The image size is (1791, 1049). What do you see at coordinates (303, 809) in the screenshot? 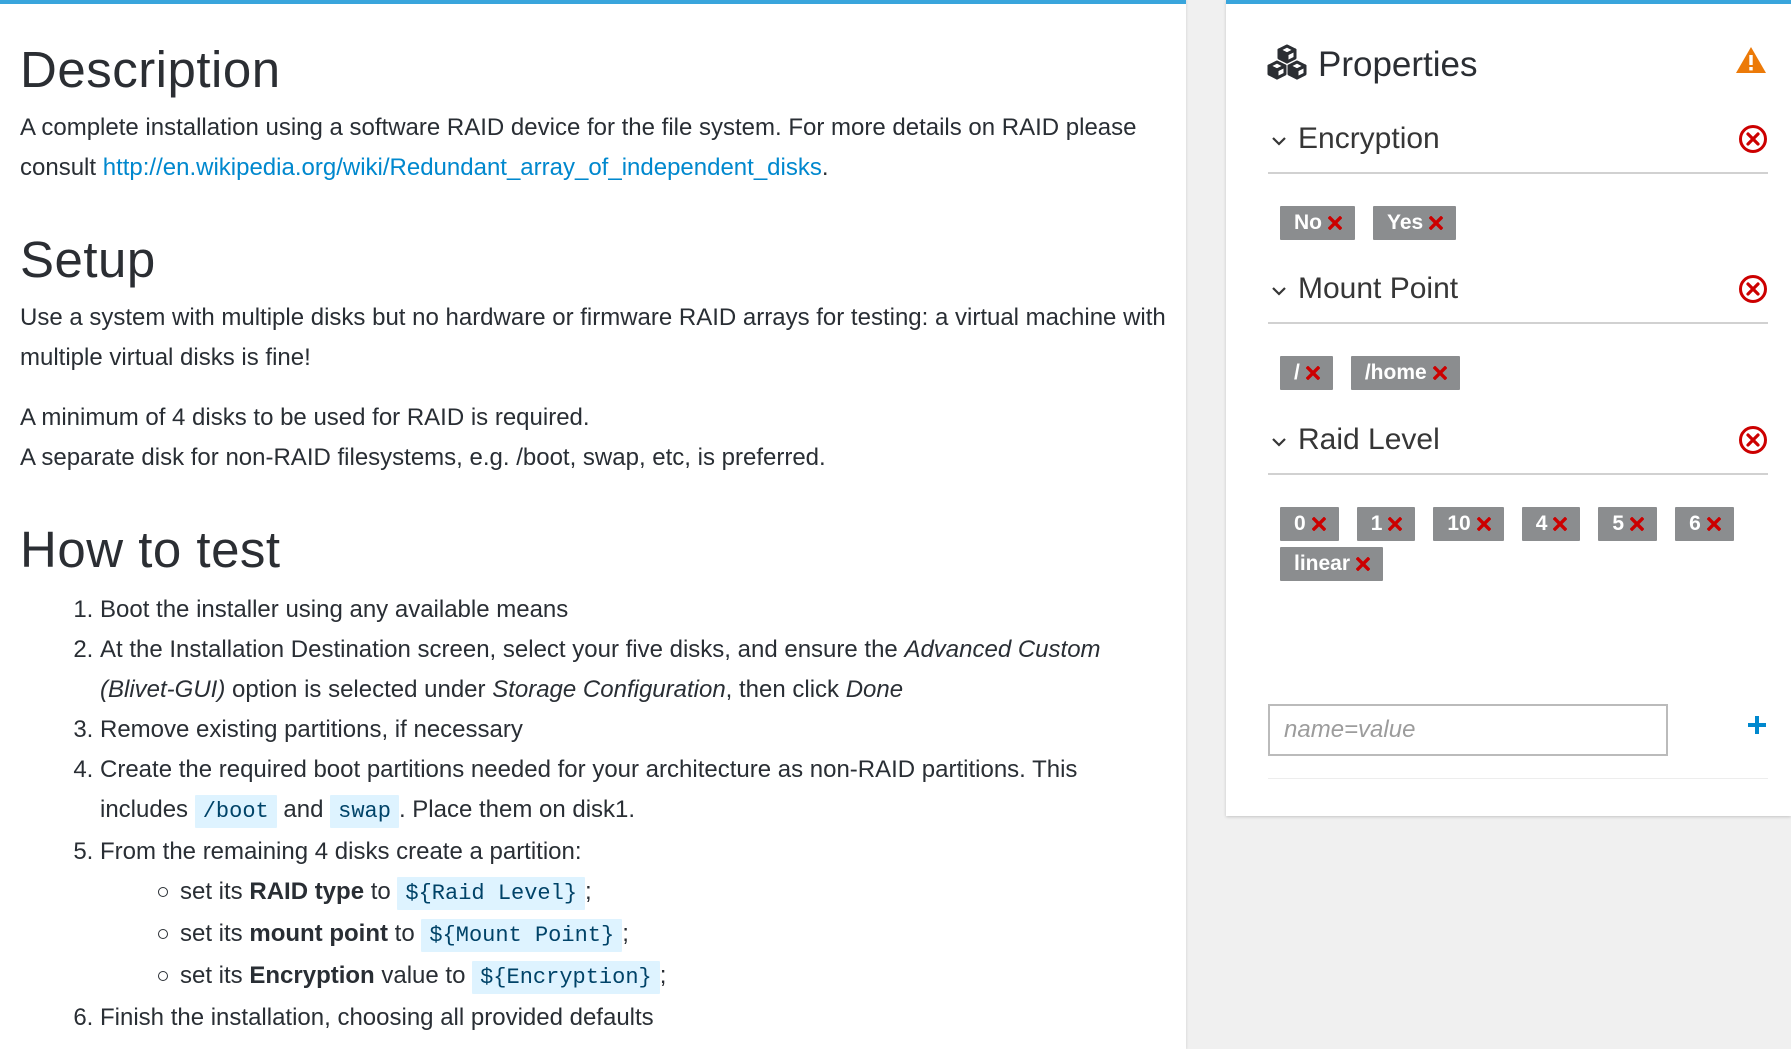
I see `step-text: and` at bounding box center [303, 809].